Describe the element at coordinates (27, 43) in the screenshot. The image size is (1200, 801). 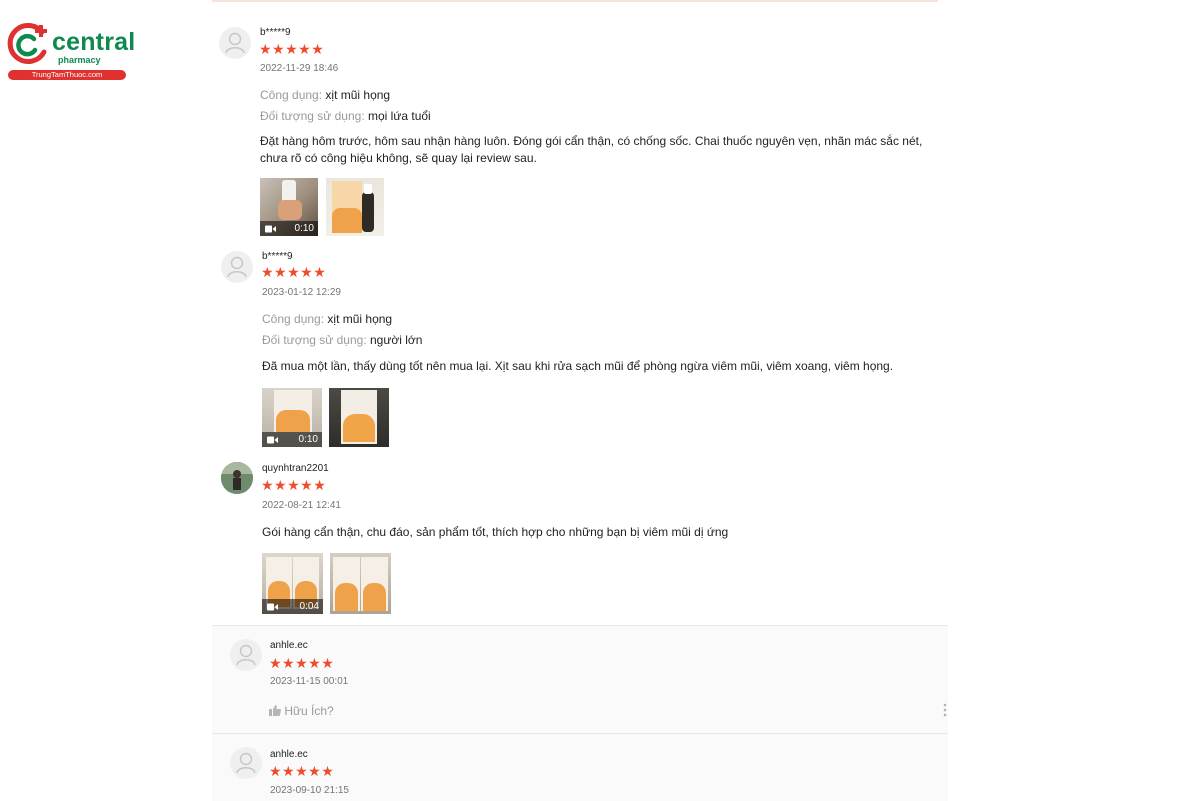
I see `logo-mark-icon` at that location.